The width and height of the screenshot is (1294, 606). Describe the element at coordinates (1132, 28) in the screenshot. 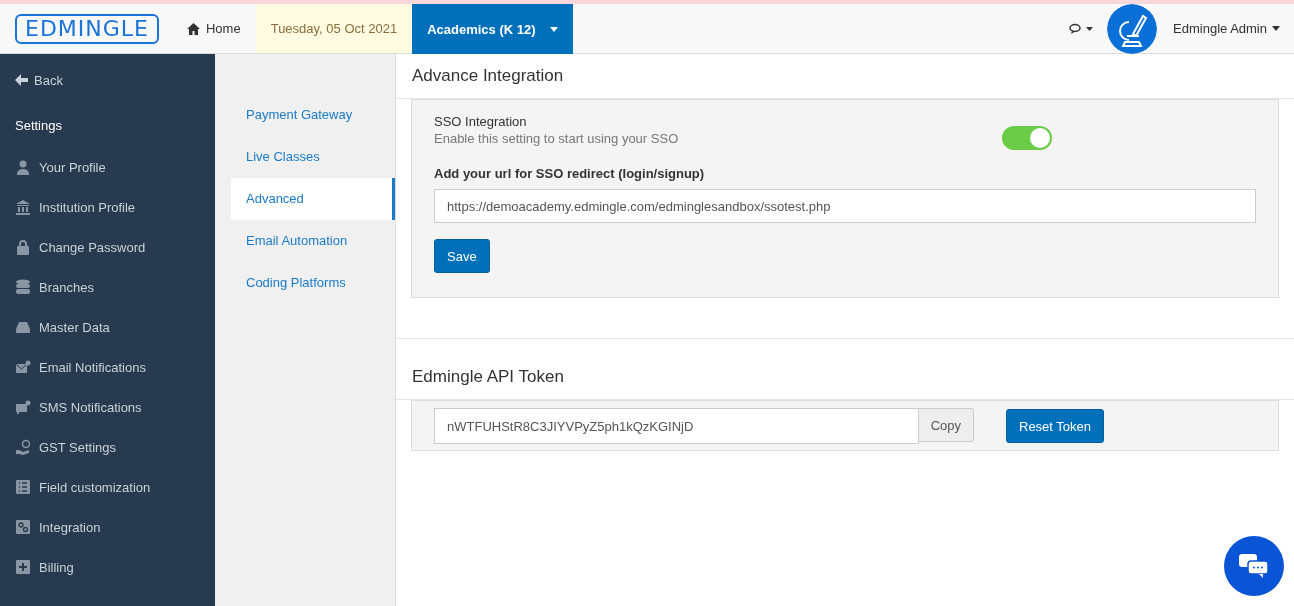

I see `microscope-avatar-icon` at that location.